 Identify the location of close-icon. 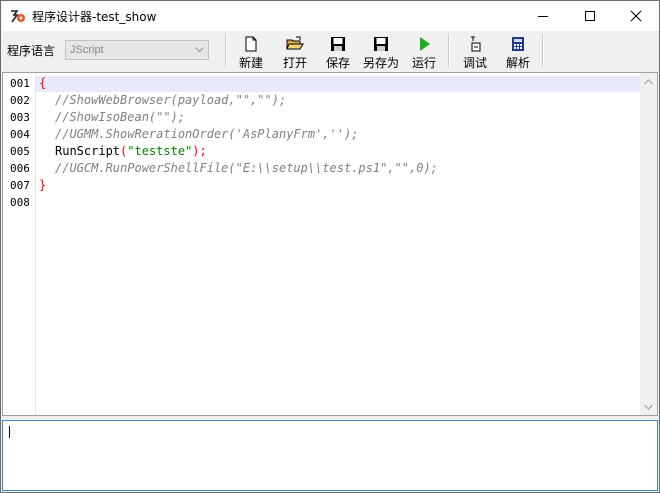
(636, 16).